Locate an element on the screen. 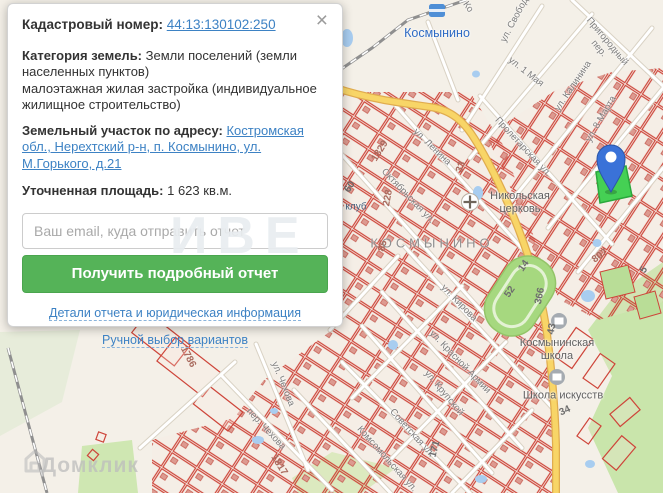  area-row: Уточненная площадь: 1 623 кв.м. is located at coordinates (175, 191).